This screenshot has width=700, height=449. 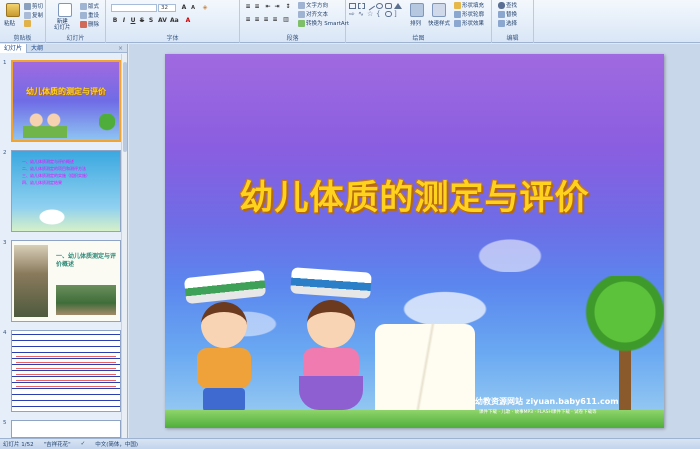 What do you see at coordinates (457, 5) in the screenshot?
I see `fill-icon` at bounding box center [457, 5].